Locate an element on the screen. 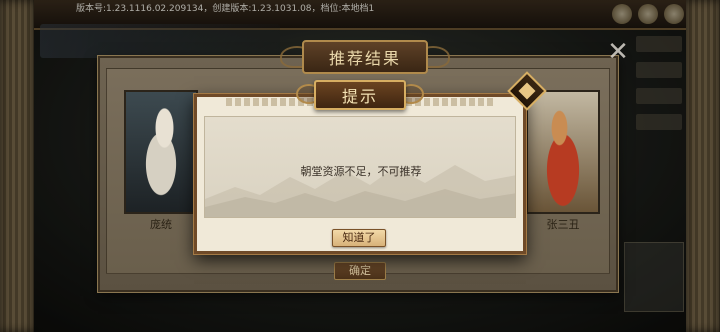 The image size is (720, 332). dialog-title-plate: 提示 is located at coordinates (360, 95).